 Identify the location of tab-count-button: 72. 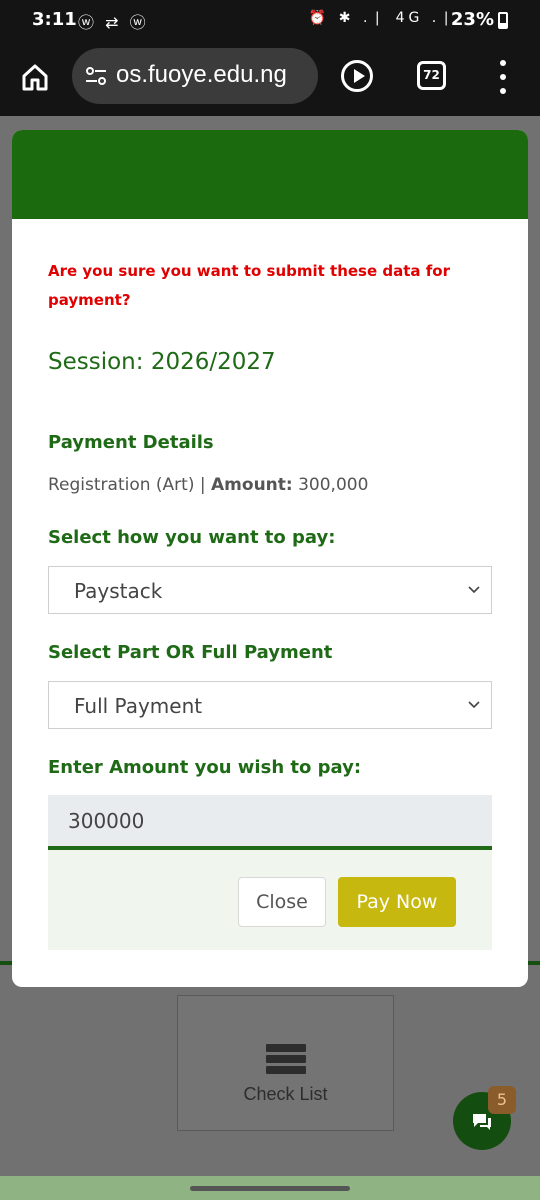
(431, 75).